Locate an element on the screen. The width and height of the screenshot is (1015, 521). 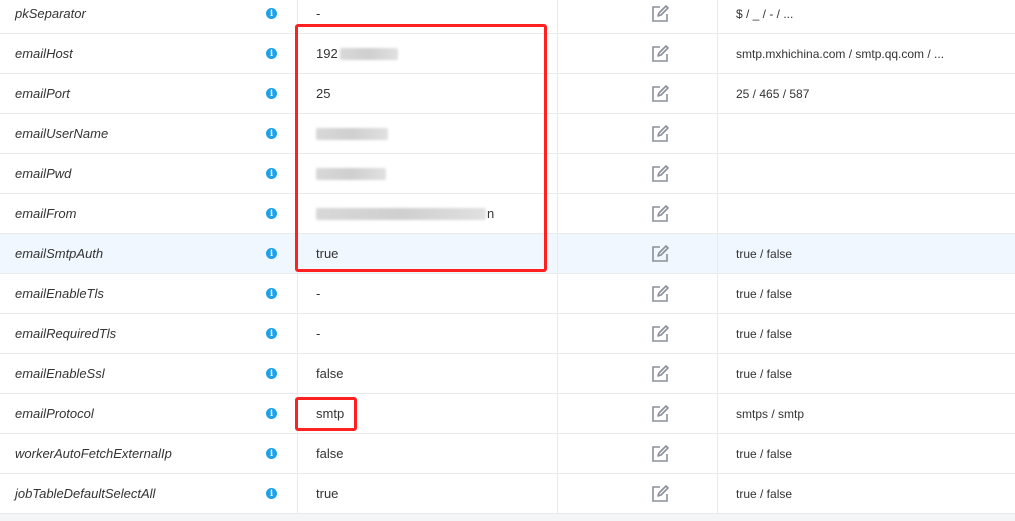
config-key: emailEnableSsl is located at coordinates (60, 373).